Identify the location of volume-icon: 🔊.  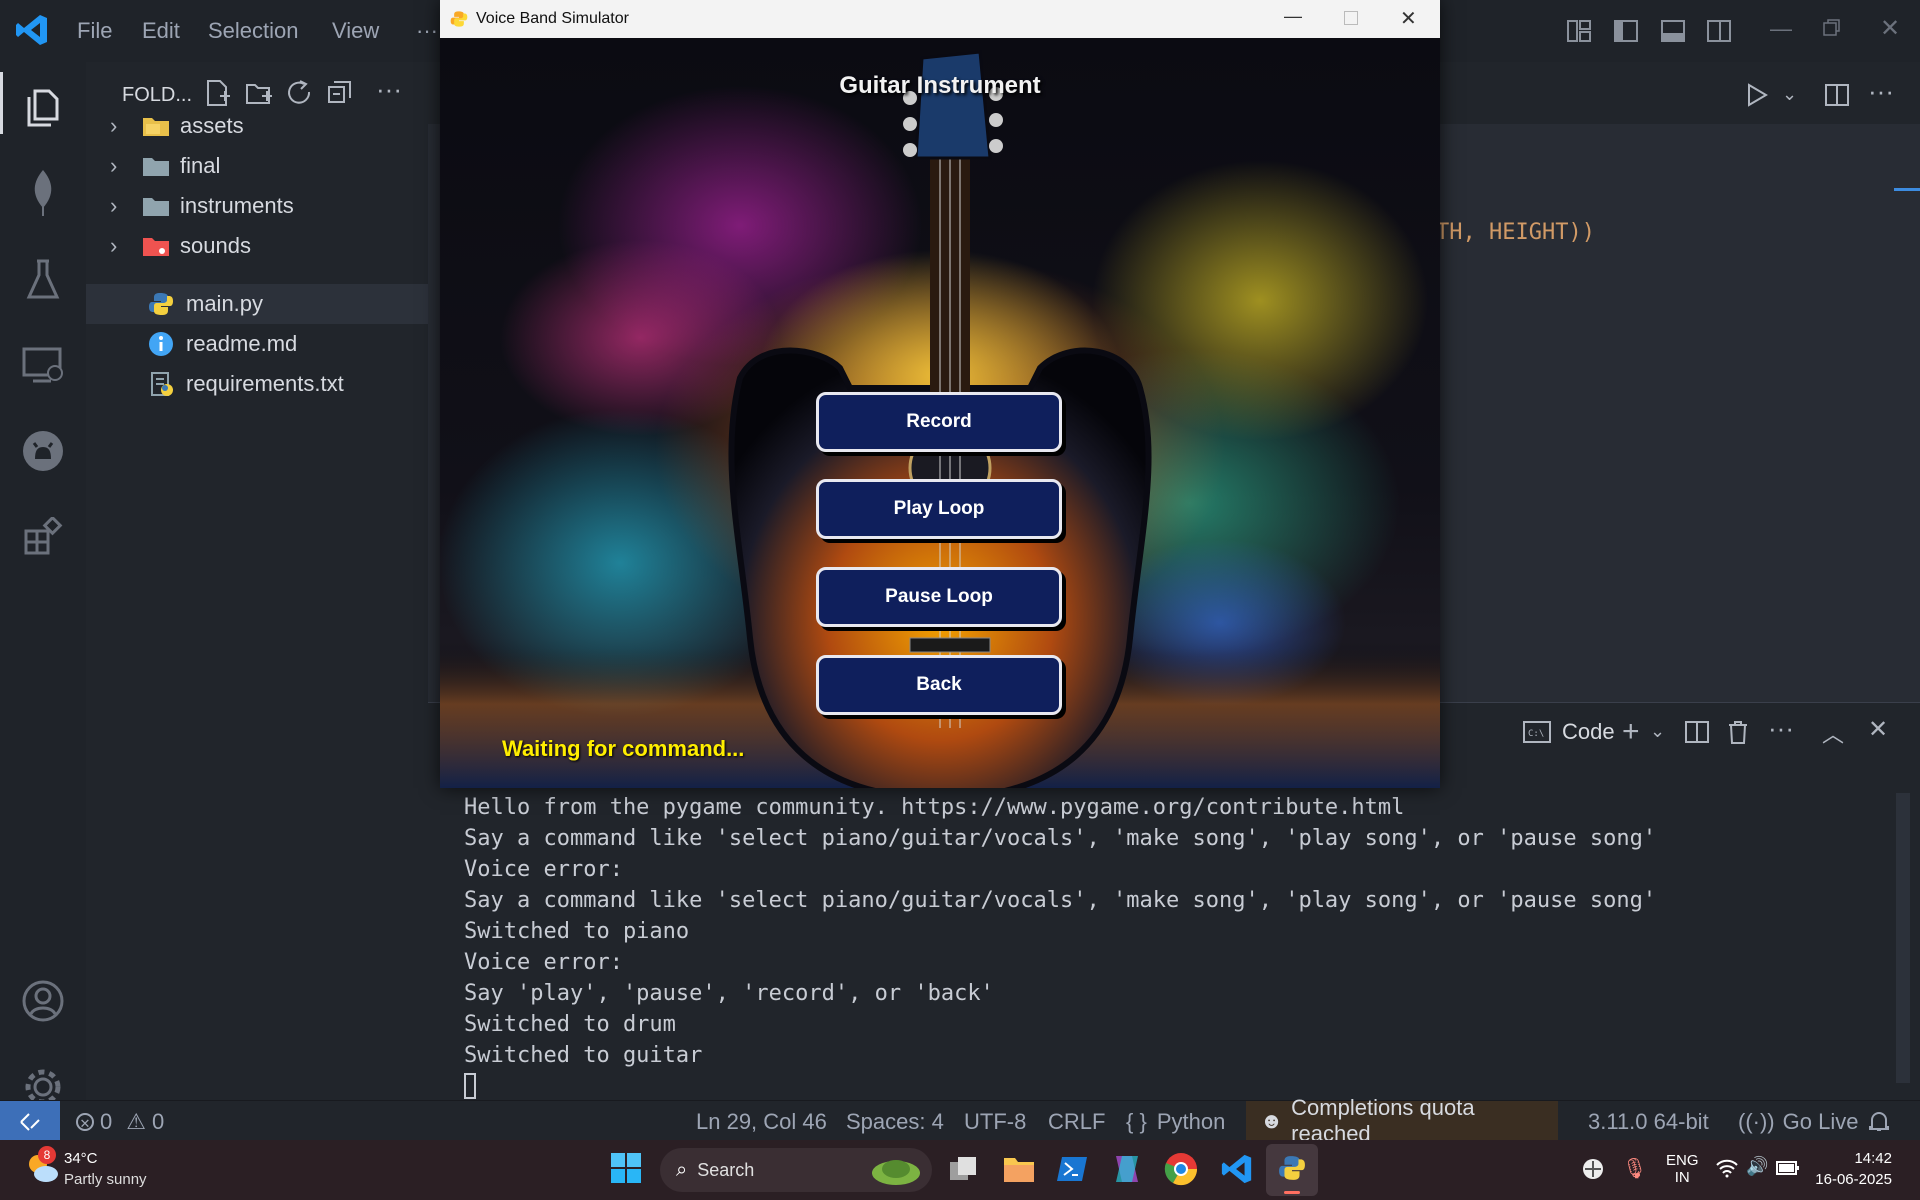
(1757, 1166).